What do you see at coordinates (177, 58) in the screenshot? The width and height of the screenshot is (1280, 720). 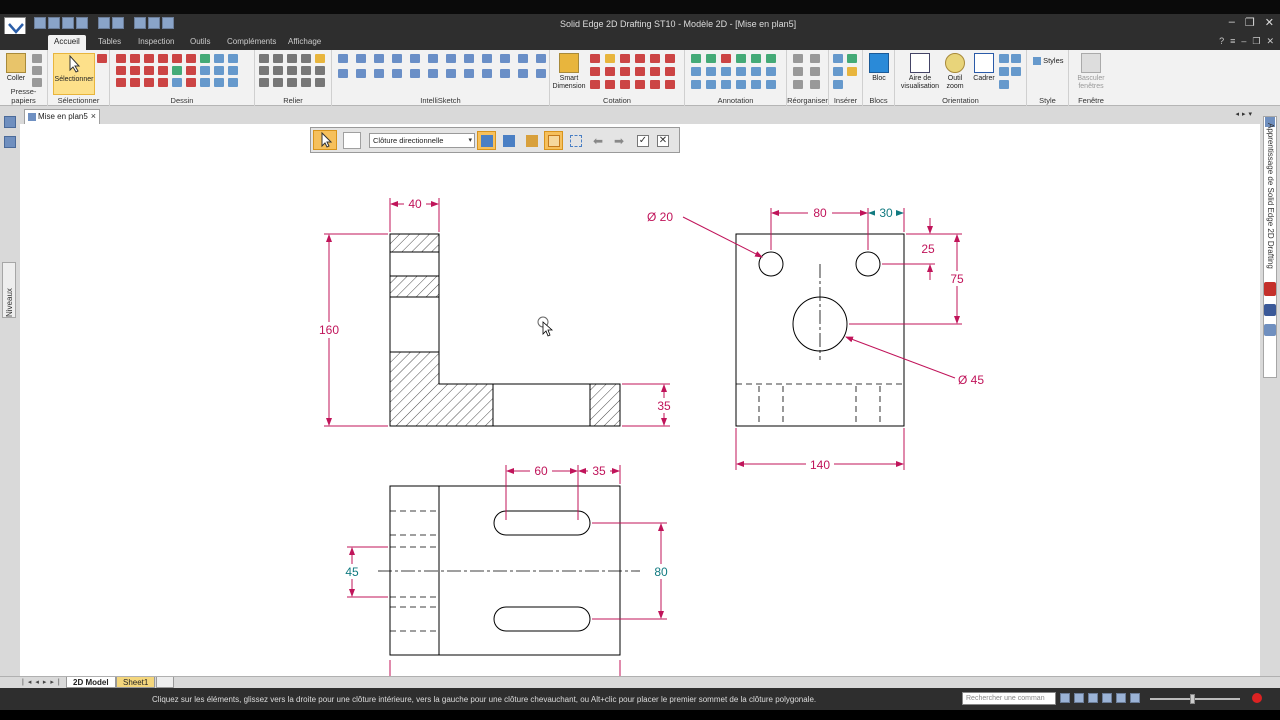 I see `ellipse-icon` at bounding box center [177, 58].